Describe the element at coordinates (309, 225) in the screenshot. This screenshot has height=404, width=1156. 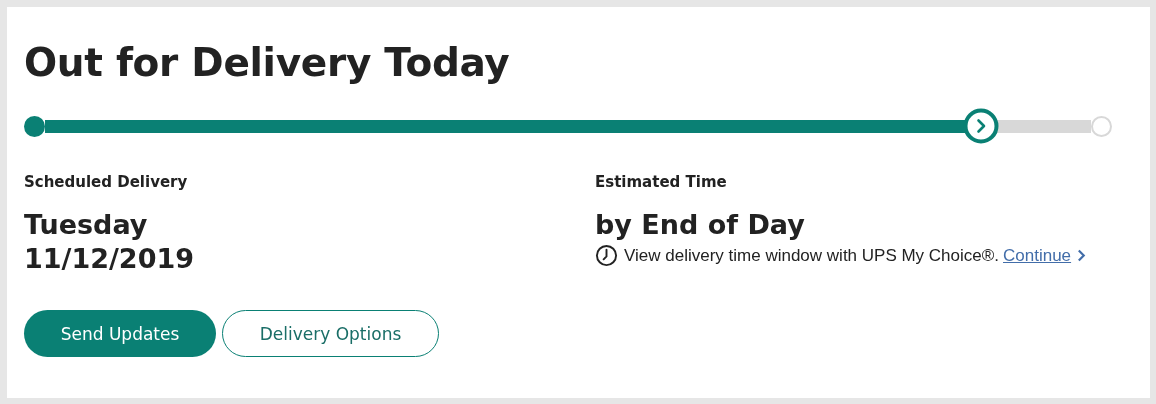
I see `delivery-day: Tuesday` at that location.